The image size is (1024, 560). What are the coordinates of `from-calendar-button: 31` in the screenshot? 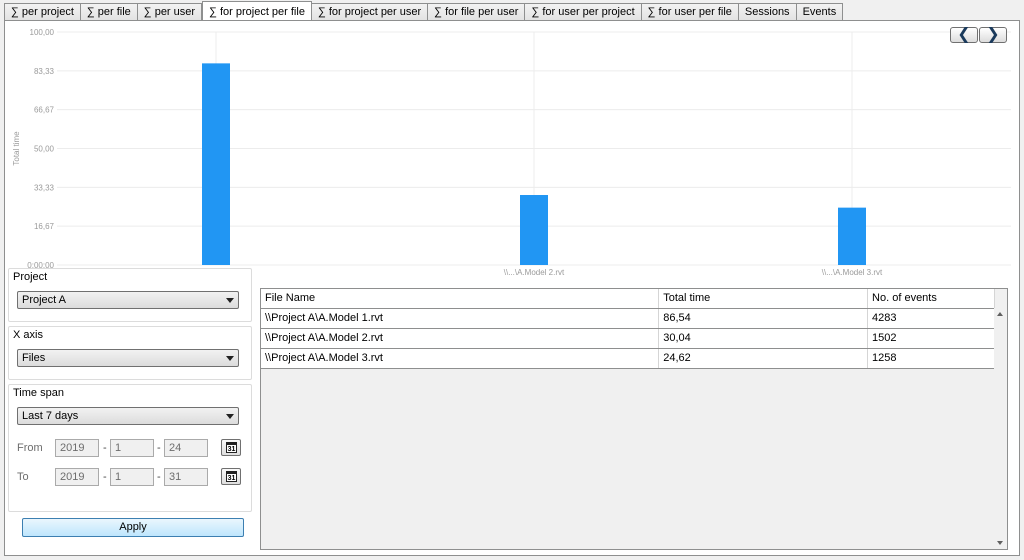 It's located at (231, 447).